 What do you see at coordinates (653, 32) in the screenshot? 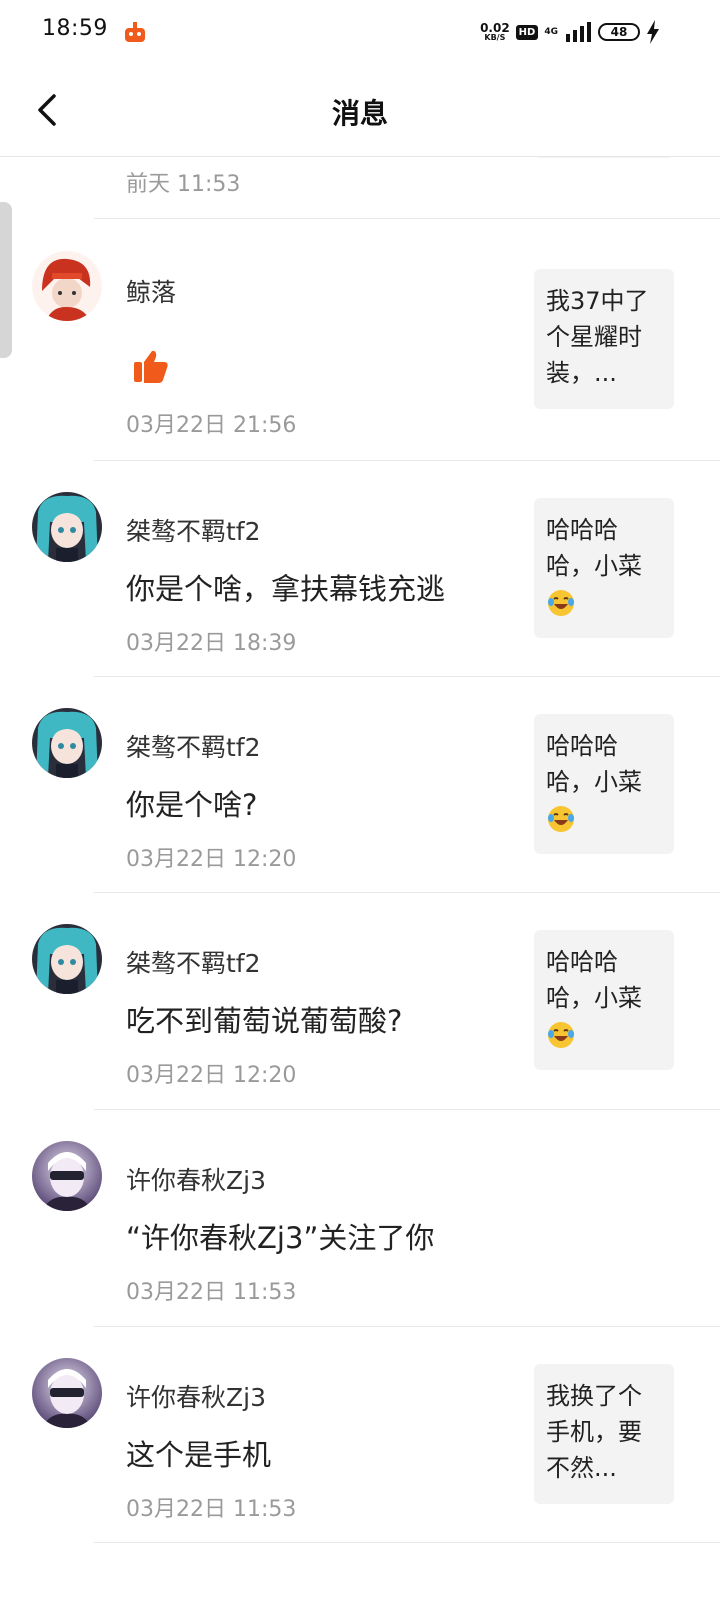
I see `charging-icon` at bounding box center [653, 32].